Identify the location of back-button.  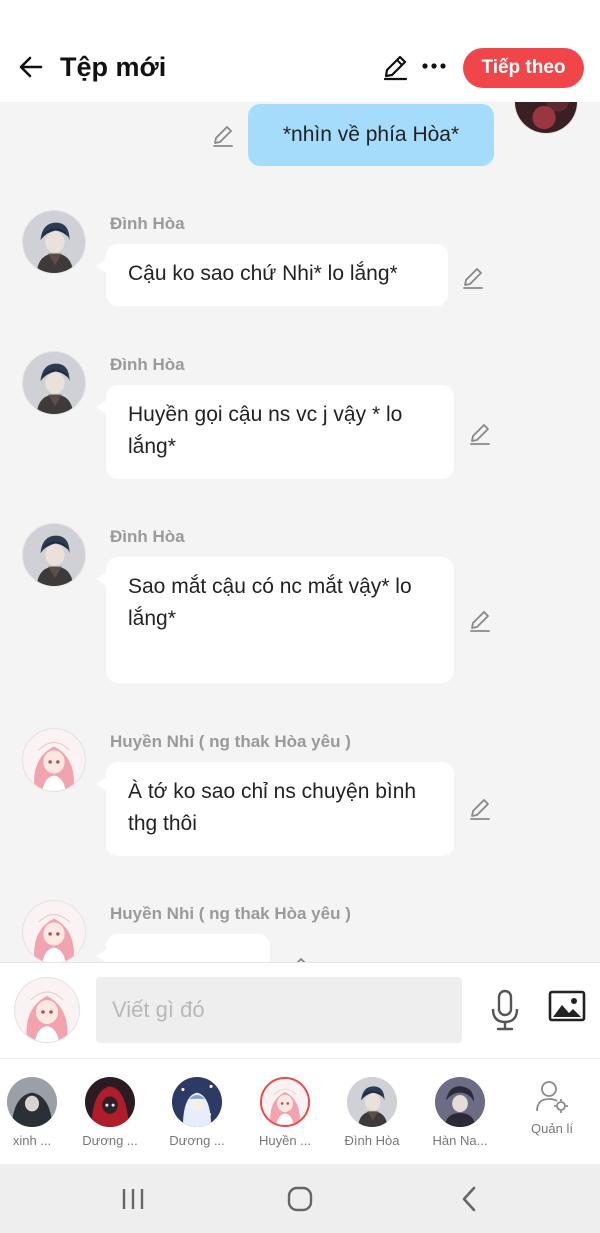
(31, 67).